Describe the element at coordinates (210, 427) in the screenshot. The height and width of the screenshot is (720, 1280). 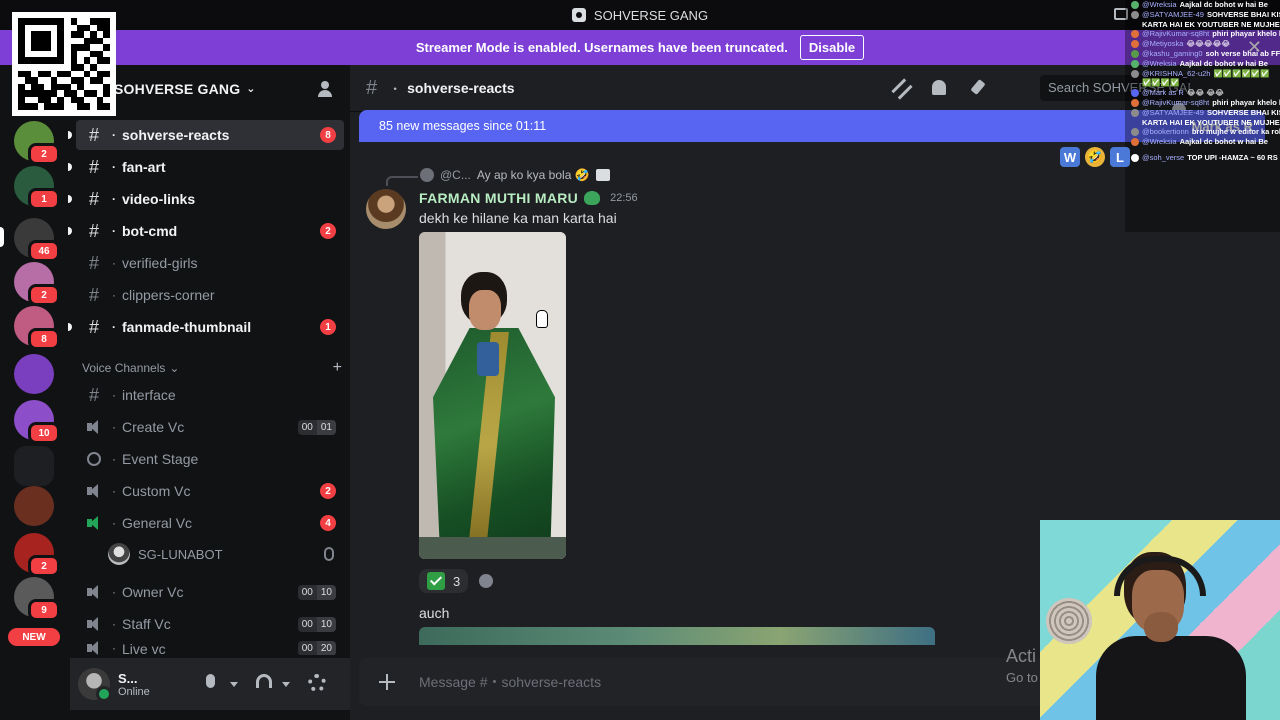
I see `channel-create-vc: · Create Vc 00 01` at that location.